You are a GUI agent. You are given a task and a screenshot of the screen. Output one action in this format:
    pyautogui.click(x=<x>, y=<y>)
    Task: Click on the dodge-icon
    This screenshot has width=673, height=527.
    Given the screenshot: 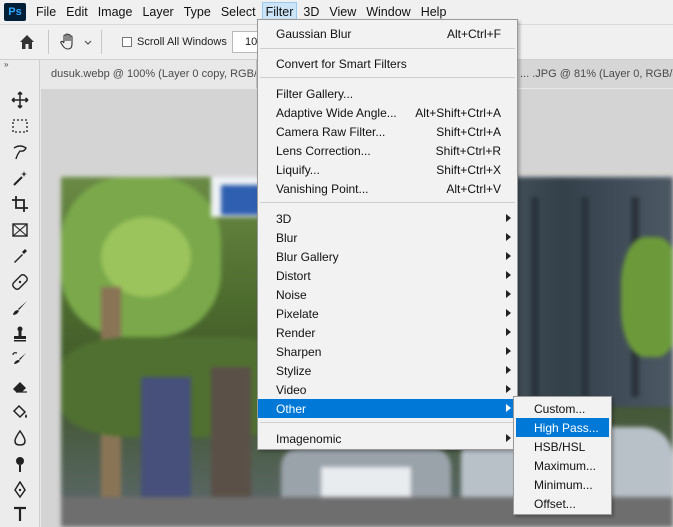 What is the action you would take?
    pyautogui.click(x=20, y=464)
    